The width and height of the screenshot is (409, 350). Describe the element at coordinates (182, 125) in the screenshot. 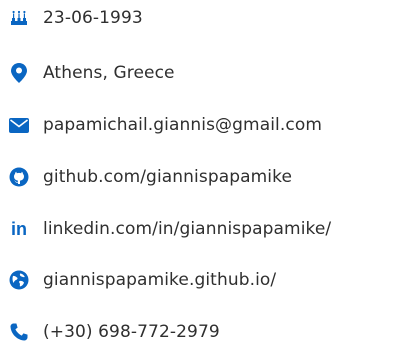

I see `email-link: papamichail.giannis@gmail.com` at that location.